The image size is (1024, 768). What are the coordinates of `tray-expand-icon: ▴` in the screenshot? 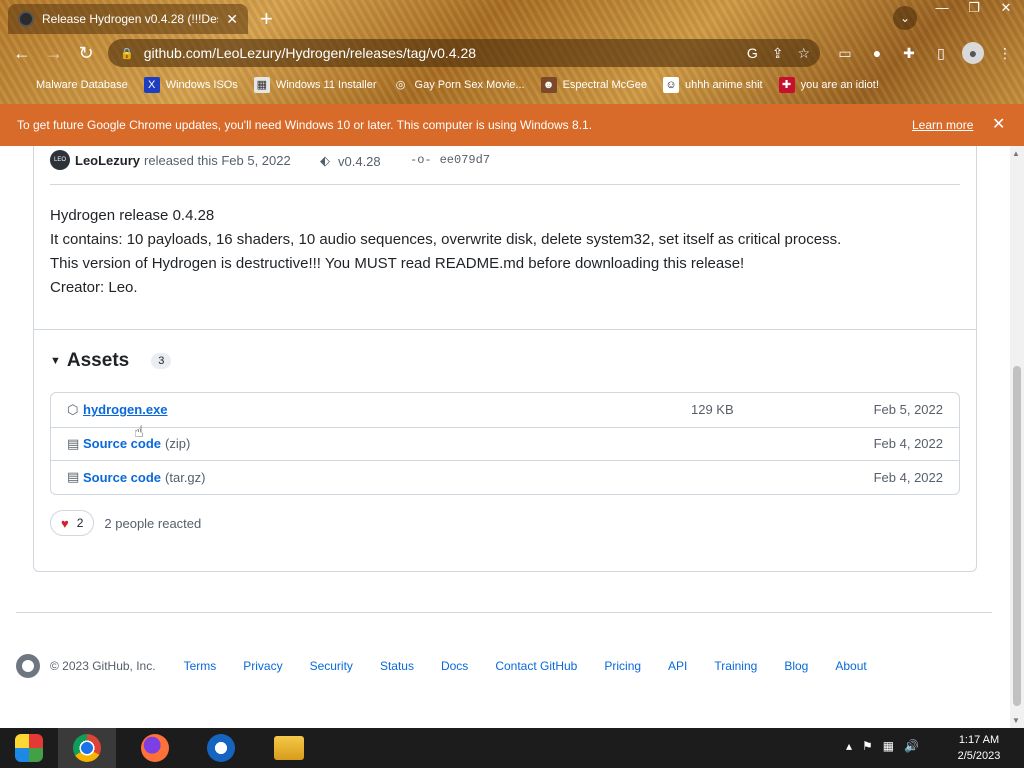 It's located at (849, 746).